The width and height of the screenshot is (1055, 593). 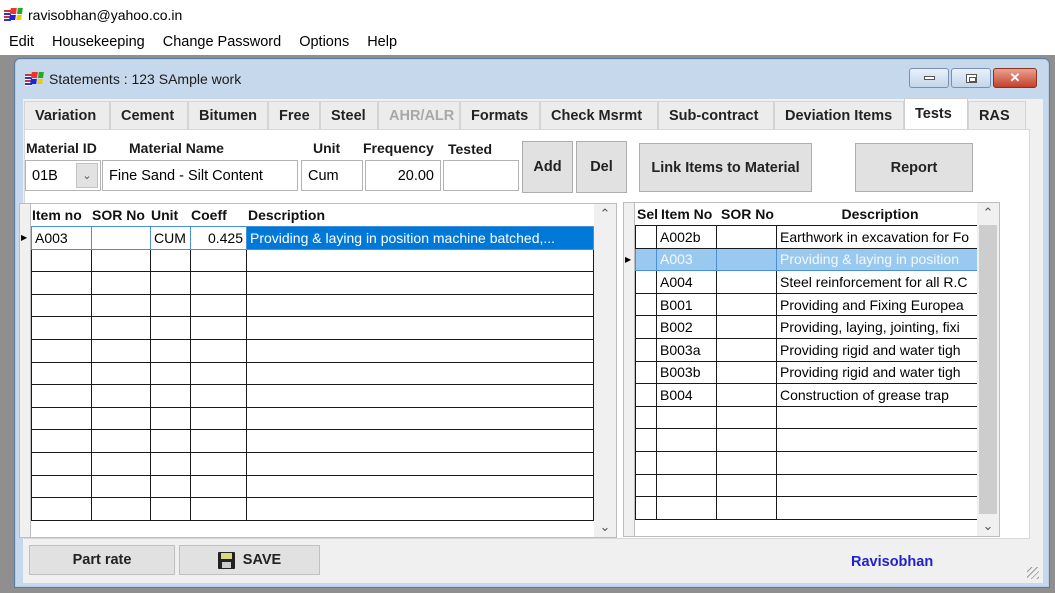 What do you see at coordinates (877, 237) in the screenshot?
I see `cell-description: Earthwork in excavation for Fo` at bounding box center [877, 237].